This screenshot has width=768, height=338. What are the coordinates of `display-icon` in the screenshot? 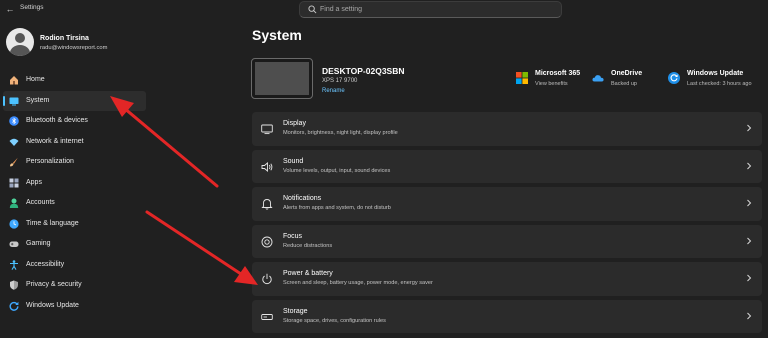 It's located at (267, 129).